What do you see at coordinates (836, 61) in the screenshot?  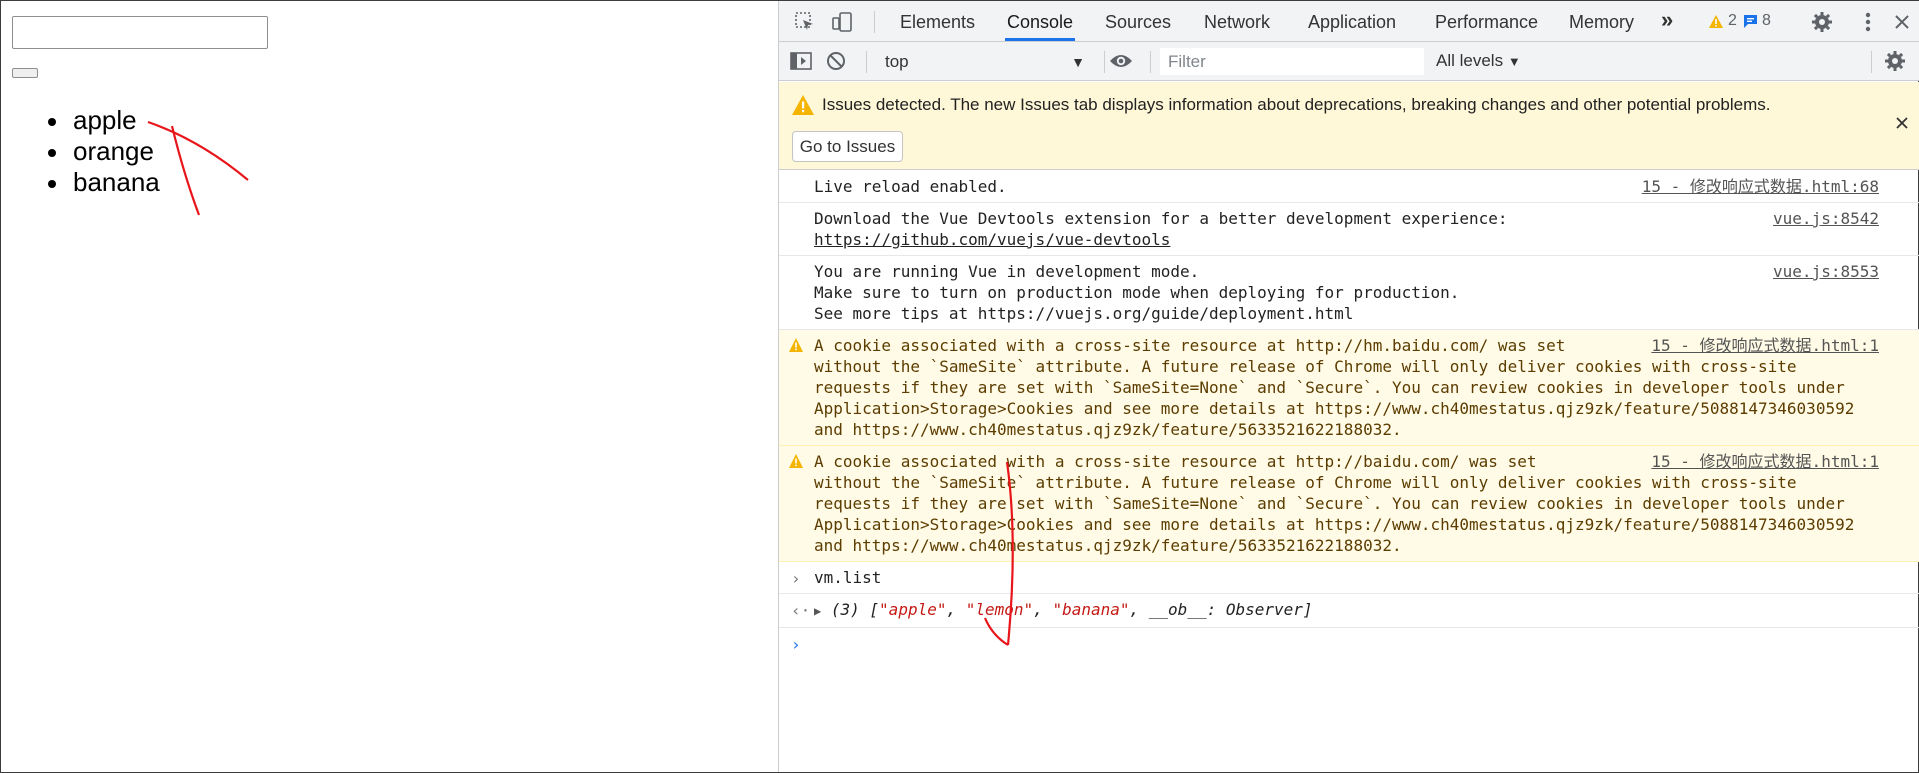 I see `clear-console-icon` at bounding box center [836, 61].